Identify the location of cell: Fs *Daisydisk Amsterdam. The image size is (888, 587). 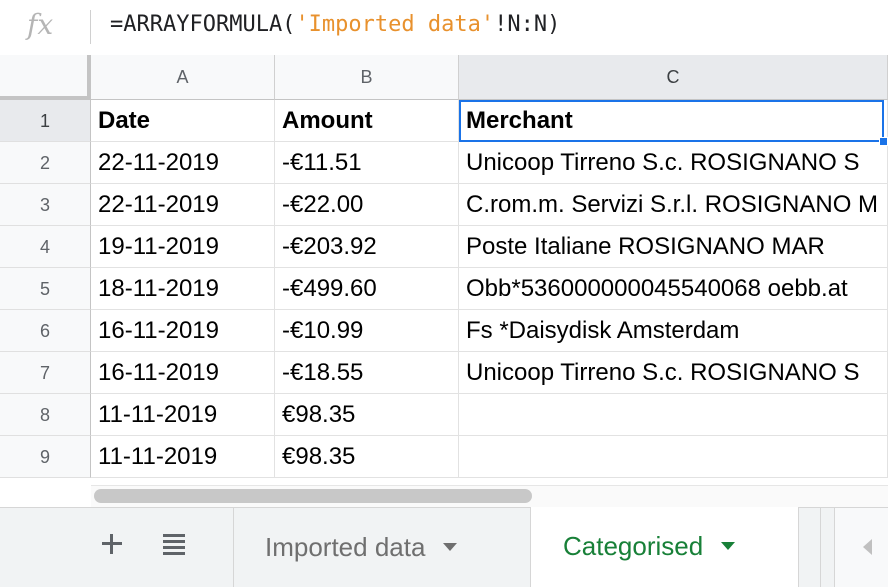
(673, 331).